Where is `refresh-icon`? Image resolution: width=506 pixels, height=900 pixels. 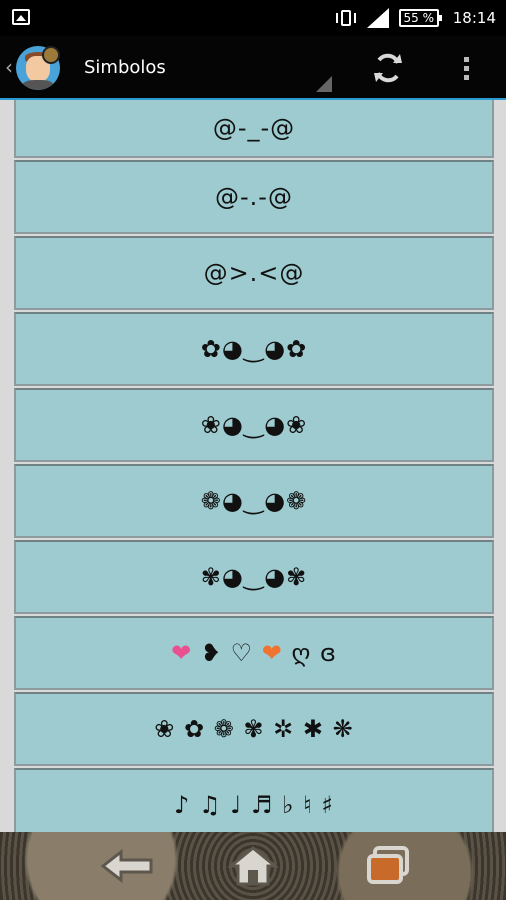
refresh-icon is located at coordinates (388, 68).